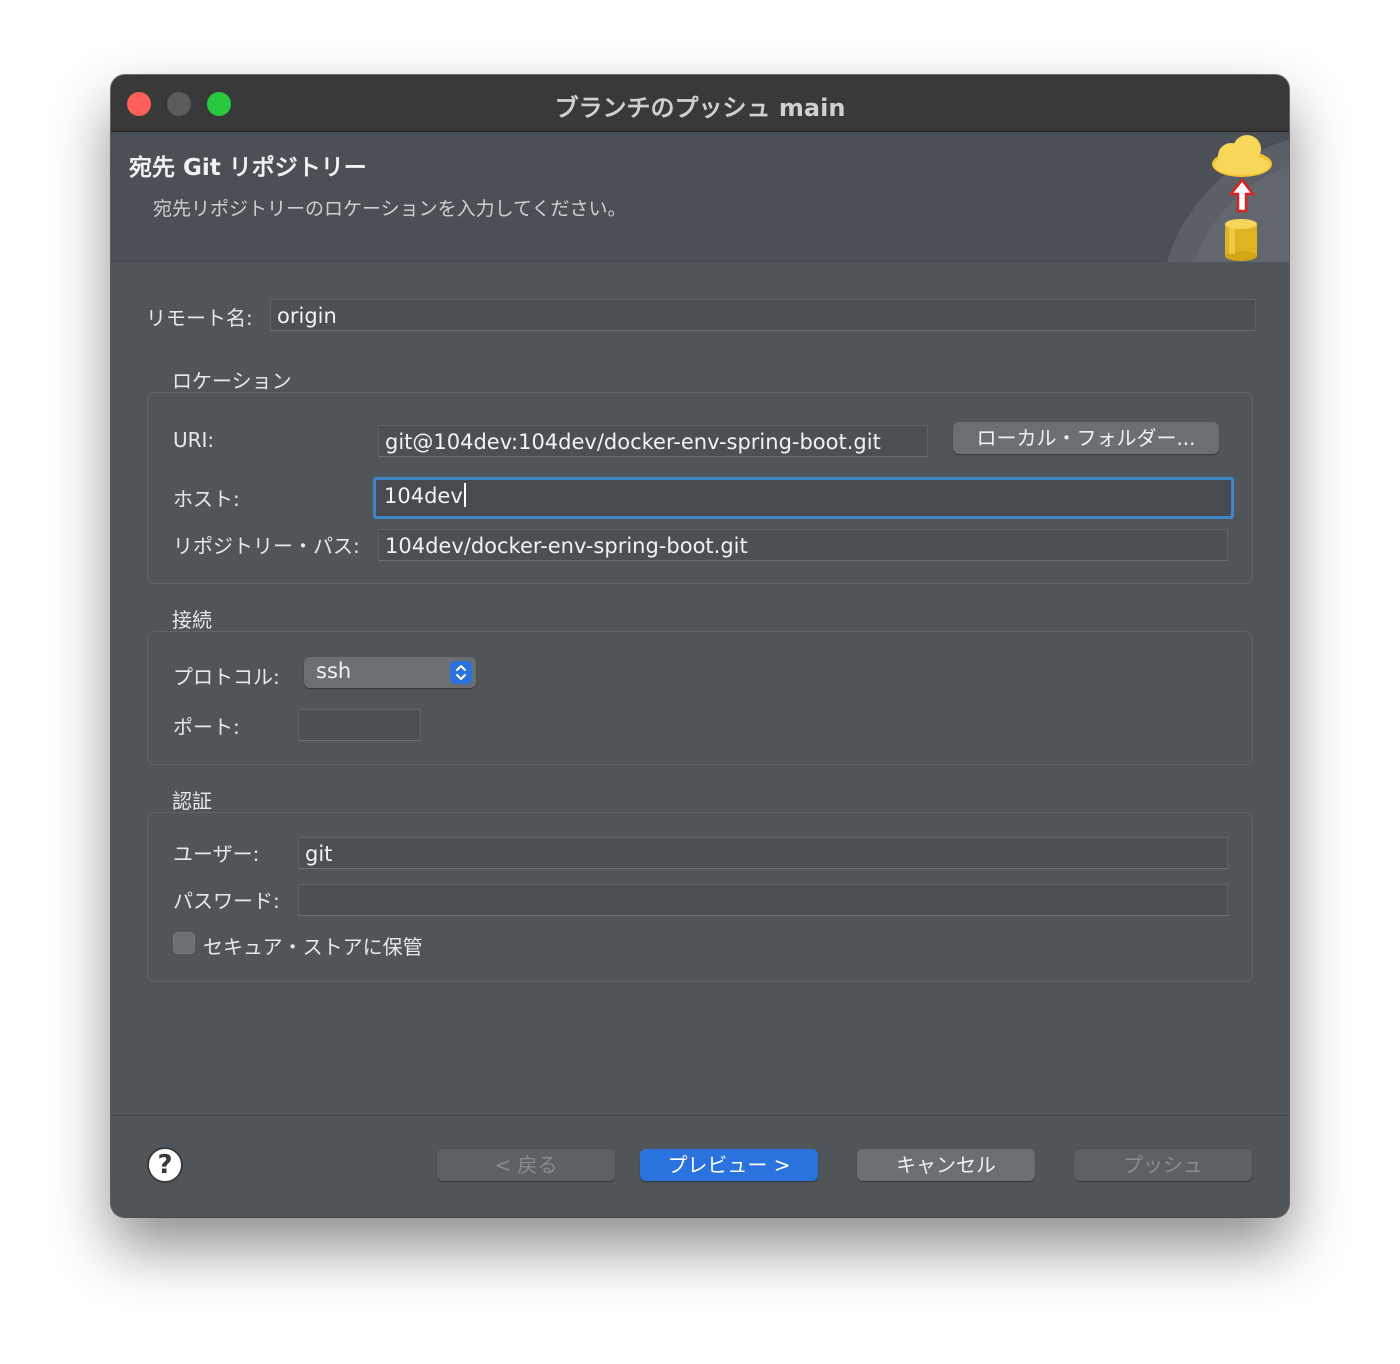  I want to click on secure-store-label: セキュア・ストアに保管, so click(313, 945).